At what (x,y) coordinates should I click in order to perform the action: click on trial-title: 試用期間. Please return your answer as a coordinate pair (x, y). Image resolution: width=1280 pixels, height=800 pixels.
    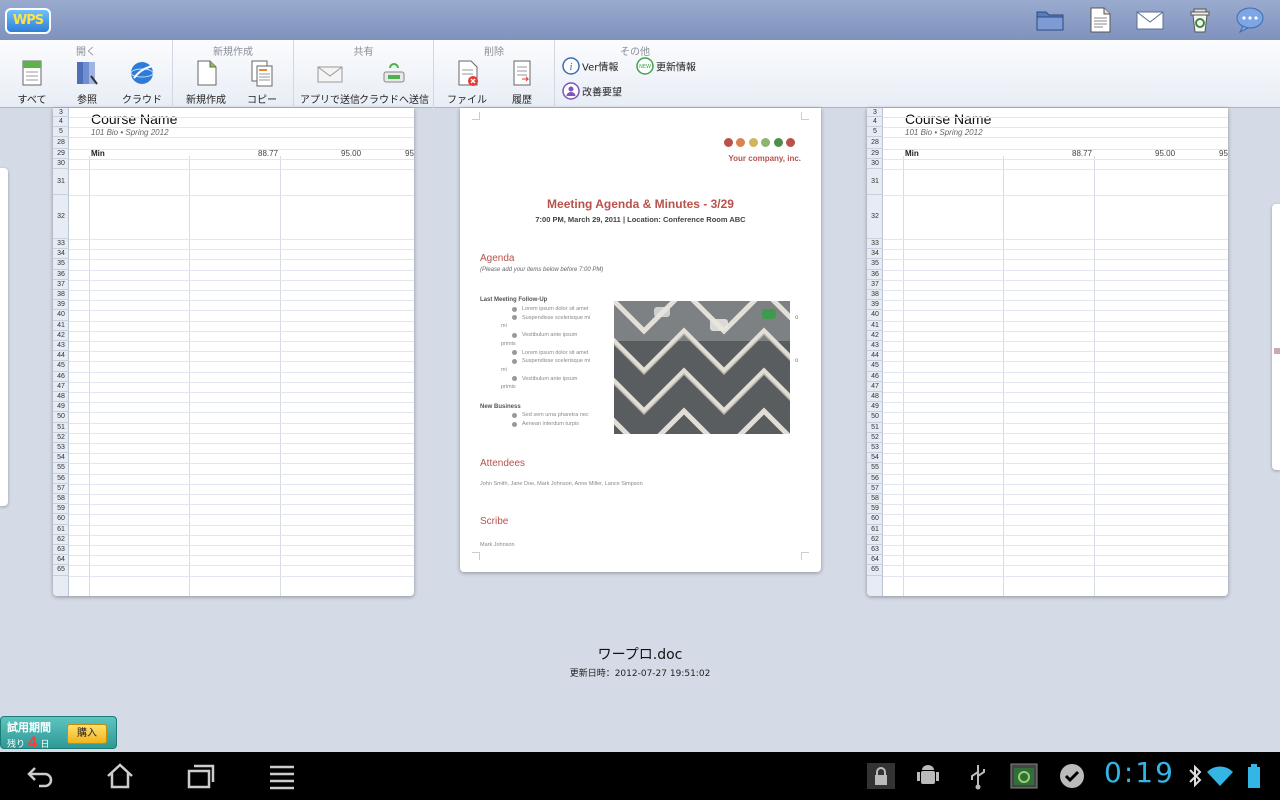
    Looking at the image, I should click on (29, 727).